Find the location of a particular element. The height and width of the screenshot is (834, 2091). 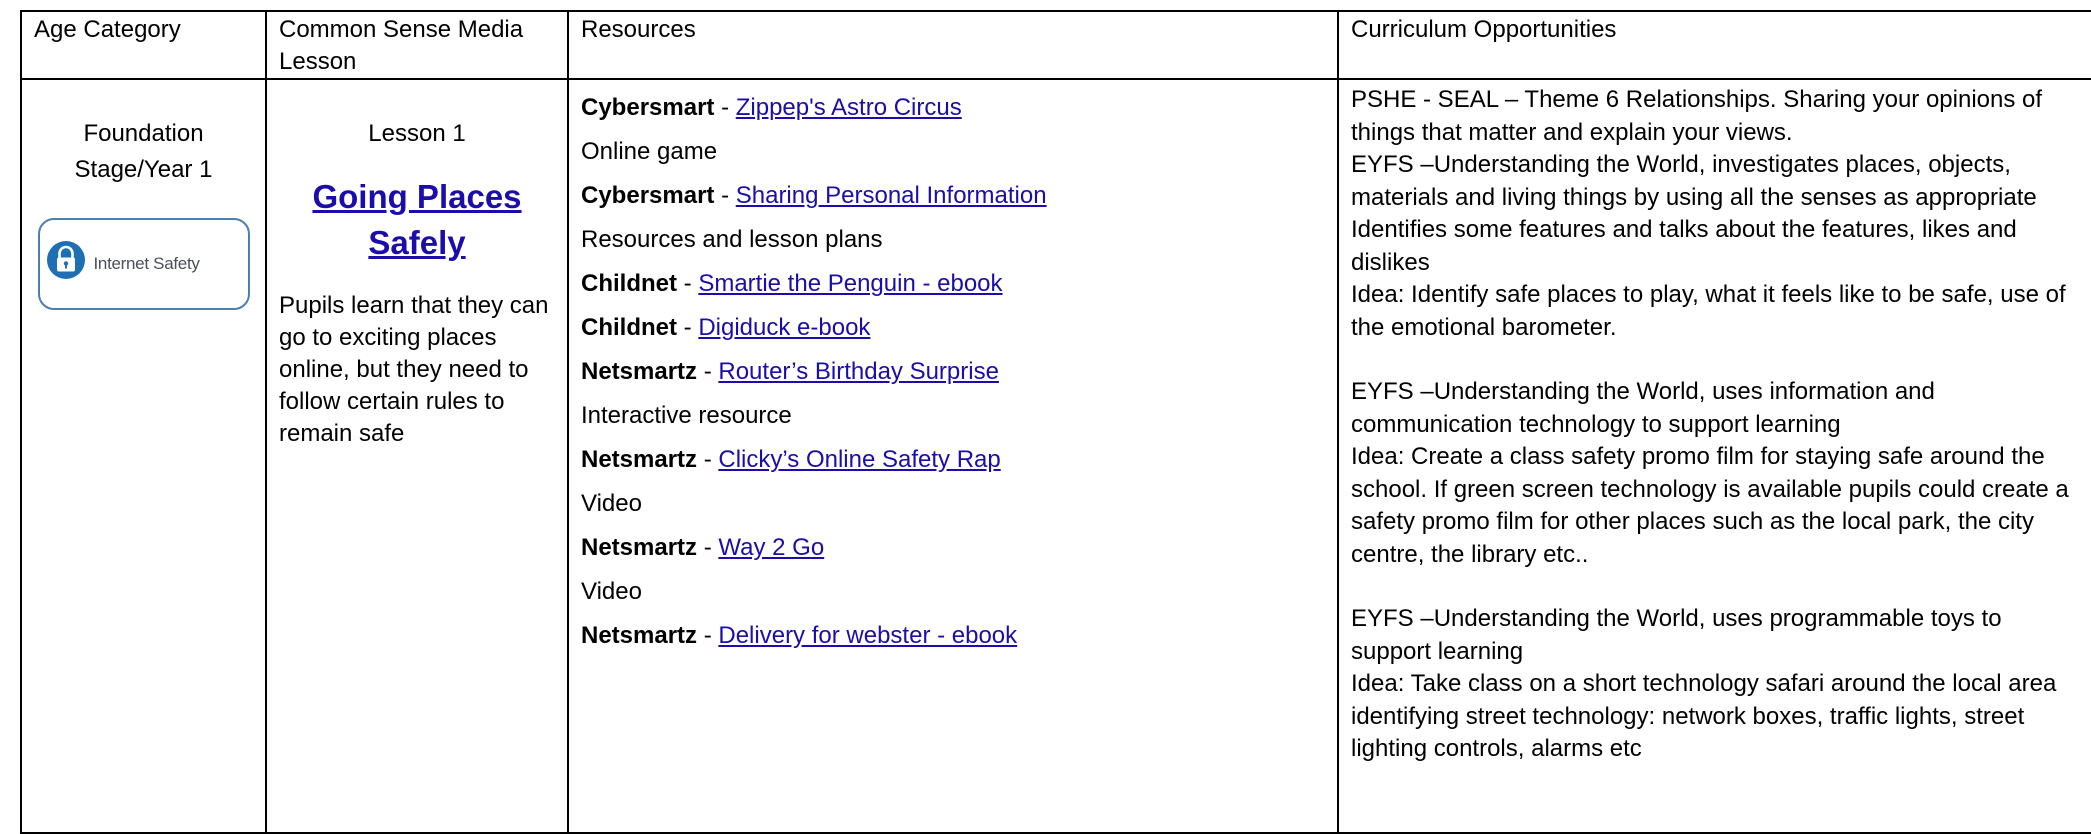

resource-link: Clicky’s Online Safety Rap is located at coordinates (859, 459).